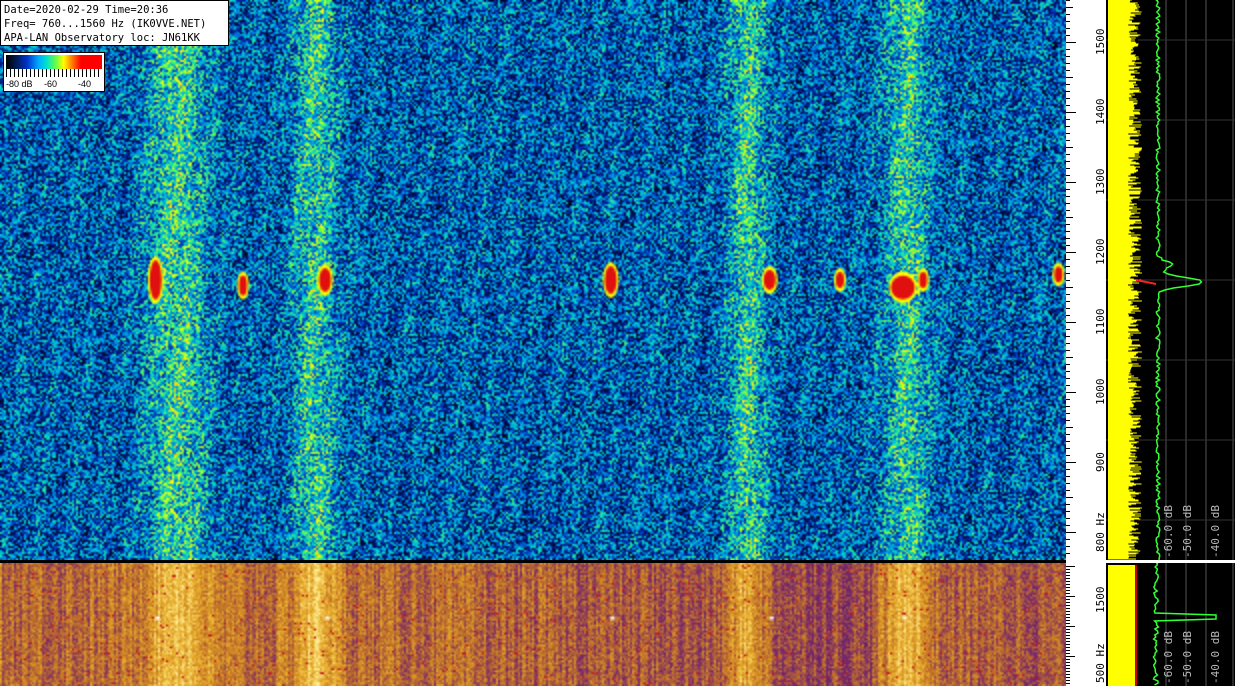 This screenshot has width=1235, height=686. What do you see at coordinates (1122, 625) in the screenshot?
I see `overview-peak-area` at bounding box center [1122, 625].